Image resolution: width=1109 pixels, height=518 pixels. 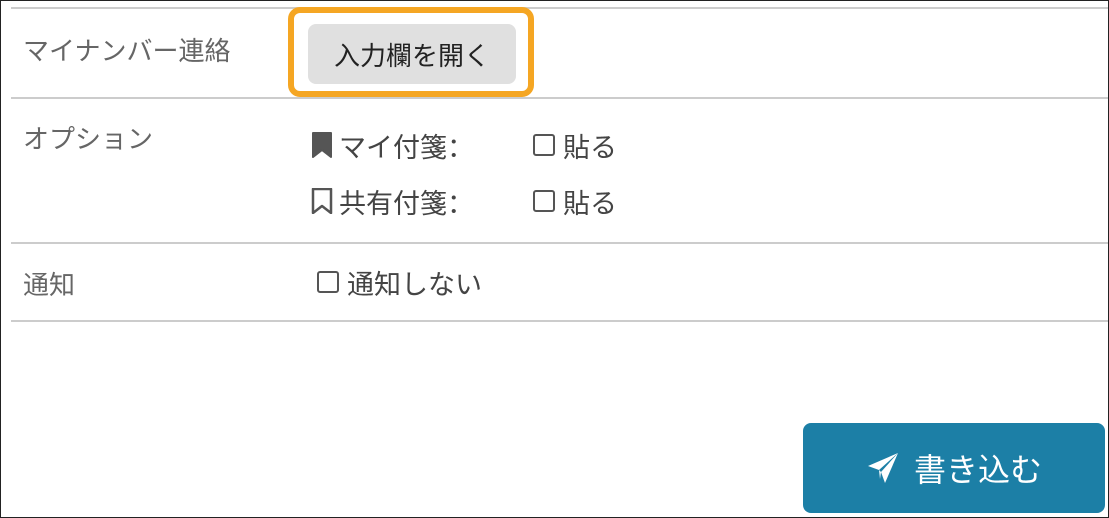 I want to click on my-sticky-row: マイ付箋：, so click(x=392, y=145).